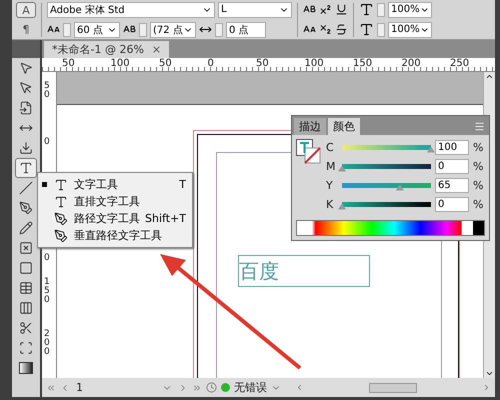 Image resolution: width=500 pixels, height=400 pixels. Describe the element at coordinates (325, 29) in the screenshot. I see `subscript-icon` at that location.